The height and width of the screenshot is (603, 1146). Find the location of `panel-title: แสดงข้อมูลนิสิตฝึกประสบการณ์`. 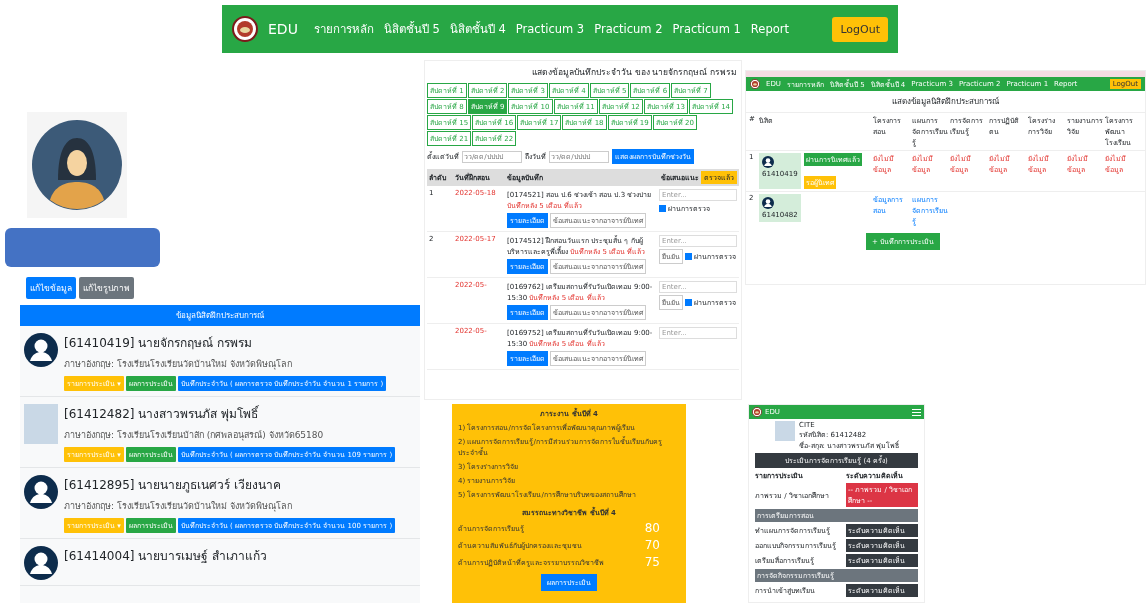

panel-title: แสดงข้อมูลนิสิตฝึกประสบการณ์ is located at coordinates (945, 102).